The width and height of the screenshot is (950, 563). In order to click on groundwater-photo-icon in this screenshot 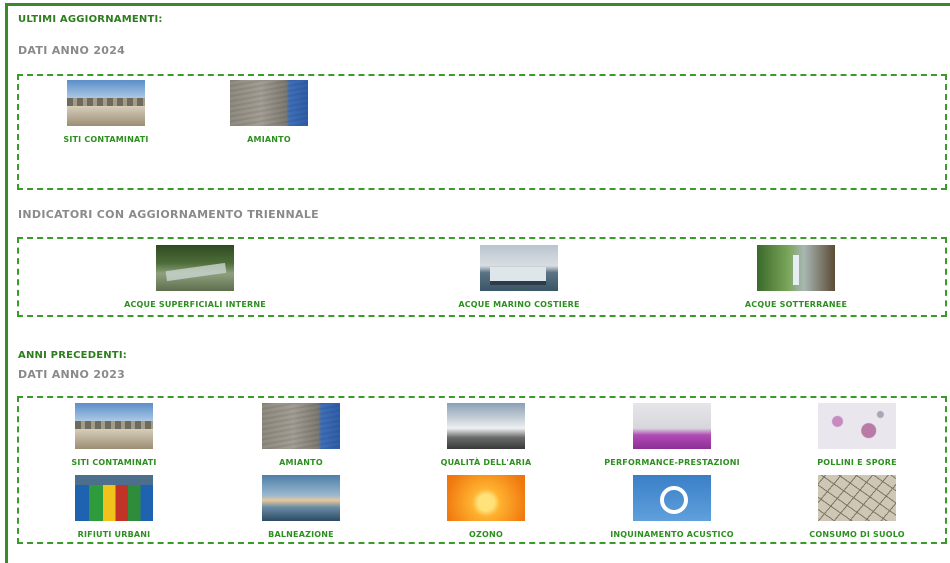, I will do `click(796, 268)`.